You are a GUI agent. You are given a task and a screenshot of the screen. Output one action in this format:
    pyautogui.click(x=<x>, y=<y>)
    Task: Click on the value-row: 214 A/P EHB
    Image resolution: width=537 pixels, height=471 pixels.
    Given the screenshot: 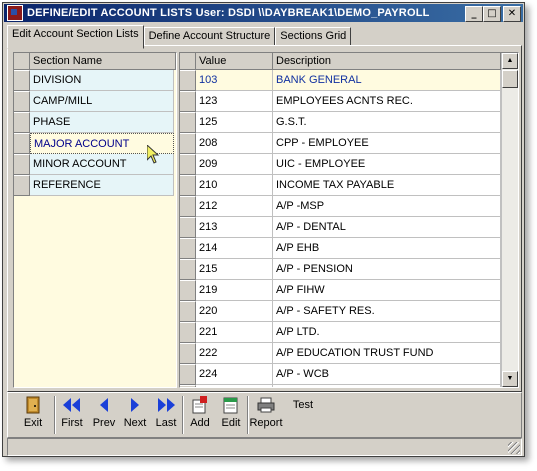 What is the action you would take?
    pyautogui.click(x=349, y=248)
    